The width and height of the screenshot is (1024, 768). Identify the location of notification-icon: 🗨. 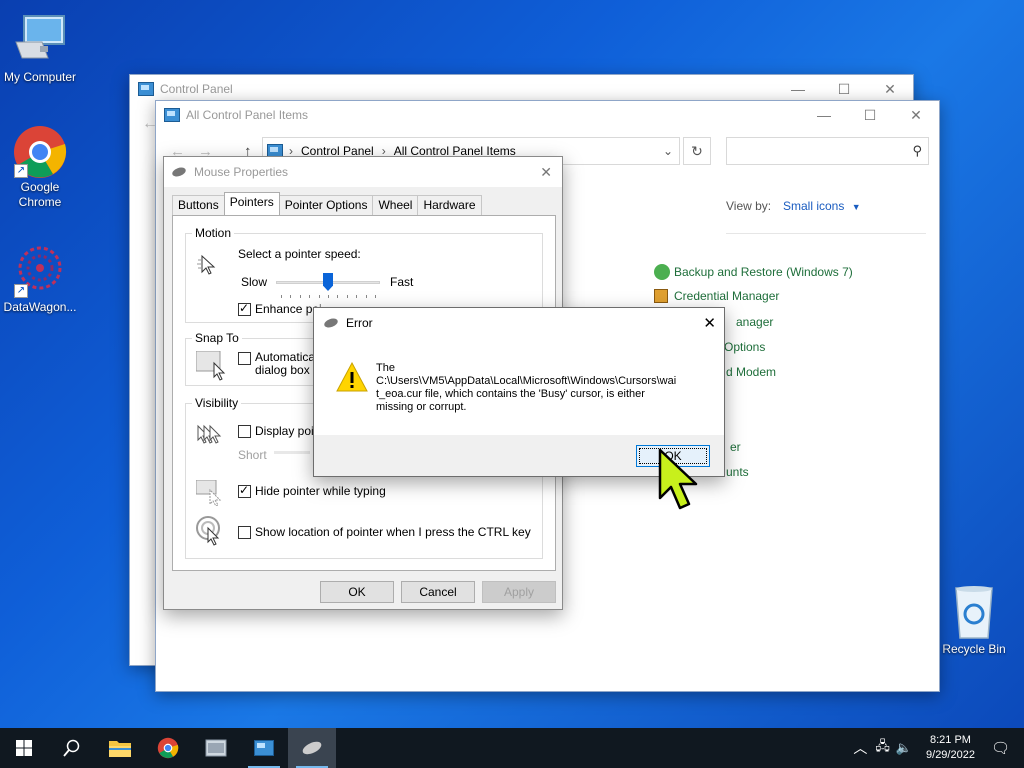
(1000, 748).